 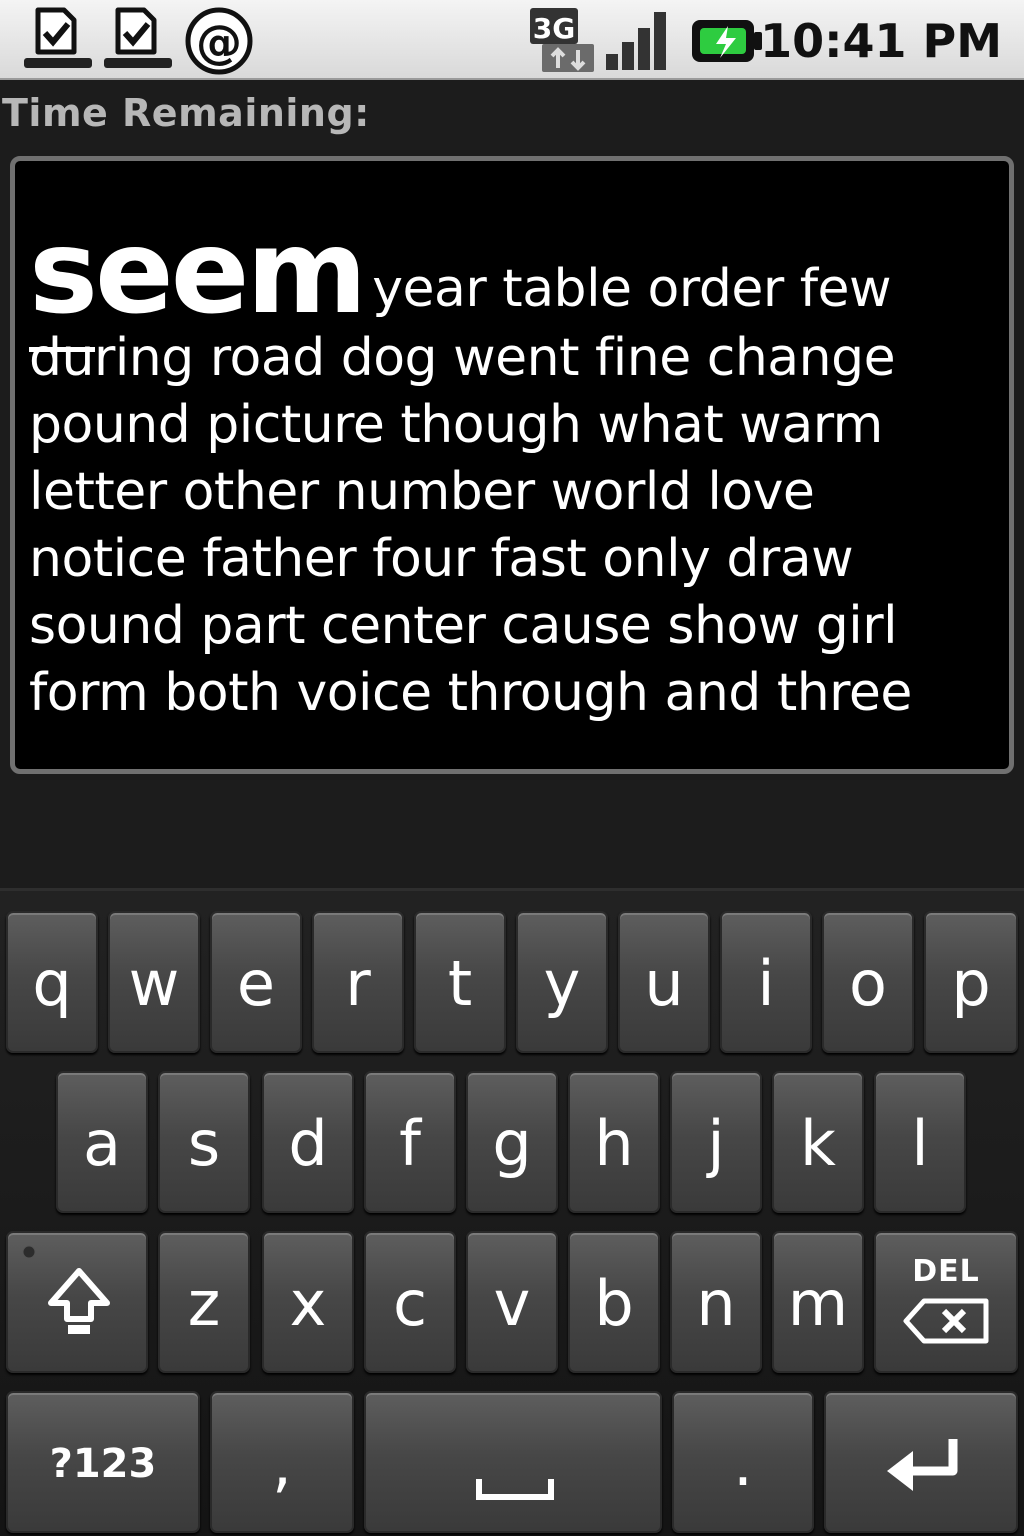 I want to click on key-n: n, so click(x=716, y=1302).